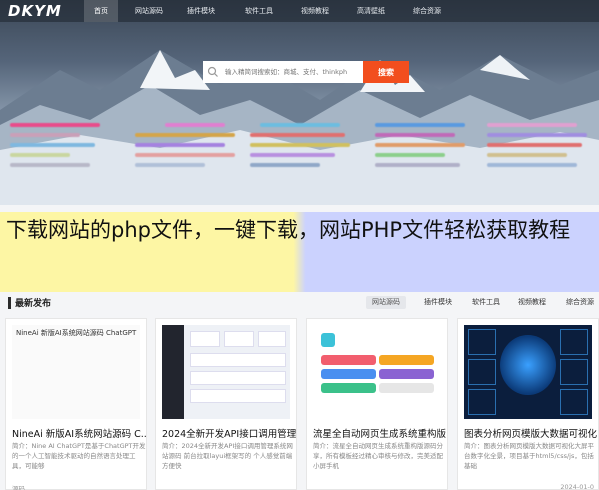 The image size is (599, 490). I want to click on page-title: 下载网站的php文件，一键下载，网站PHP文件轻松获取教程, so click(288, 230).